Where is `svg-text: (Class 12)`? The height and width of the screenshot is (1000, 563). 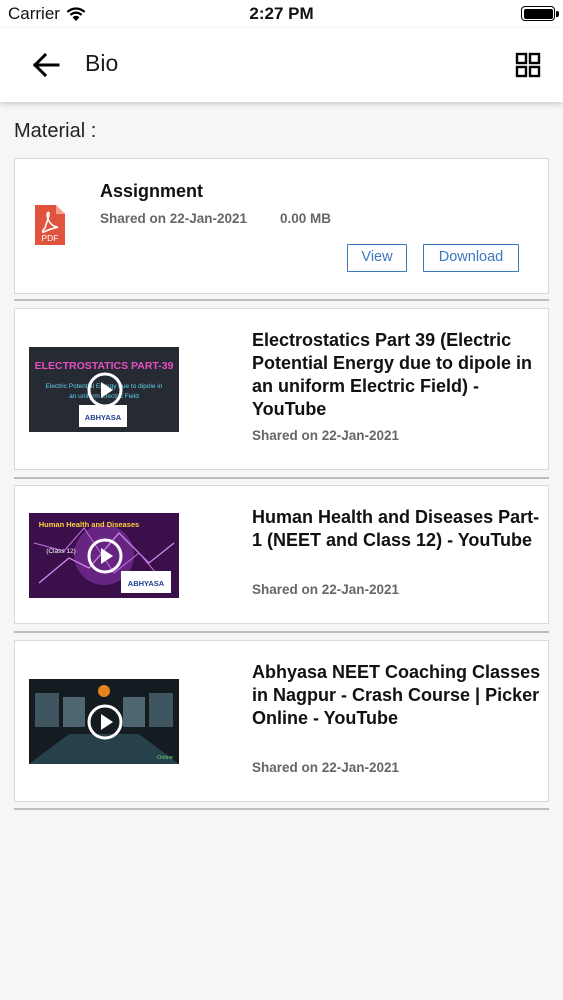 svg-text: (Class 12) is located at coordinates (61, 551).